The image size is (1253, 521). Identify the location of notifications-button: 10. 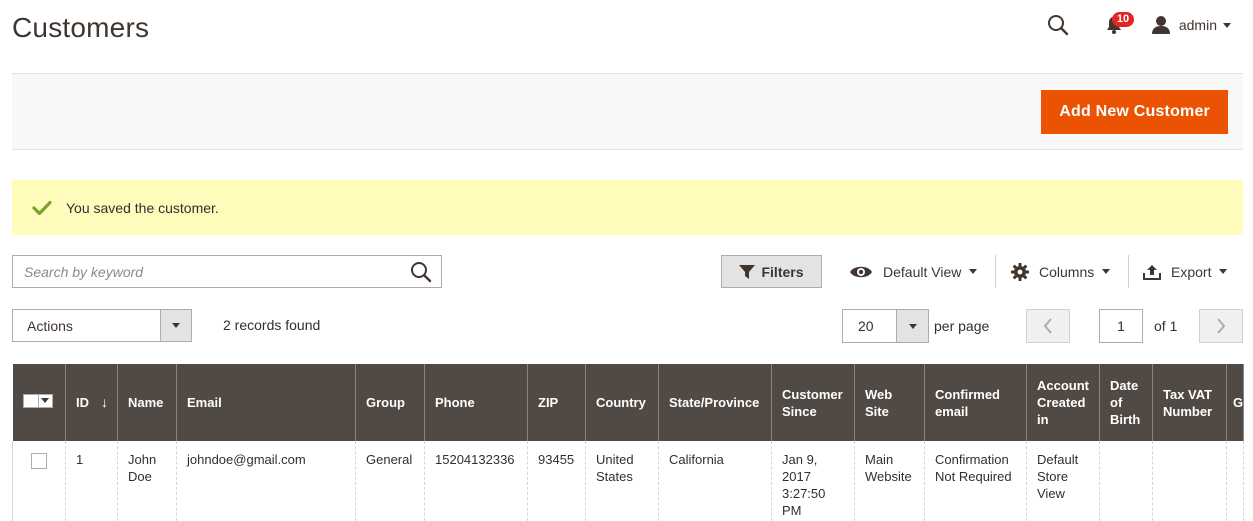
(1117, 25).